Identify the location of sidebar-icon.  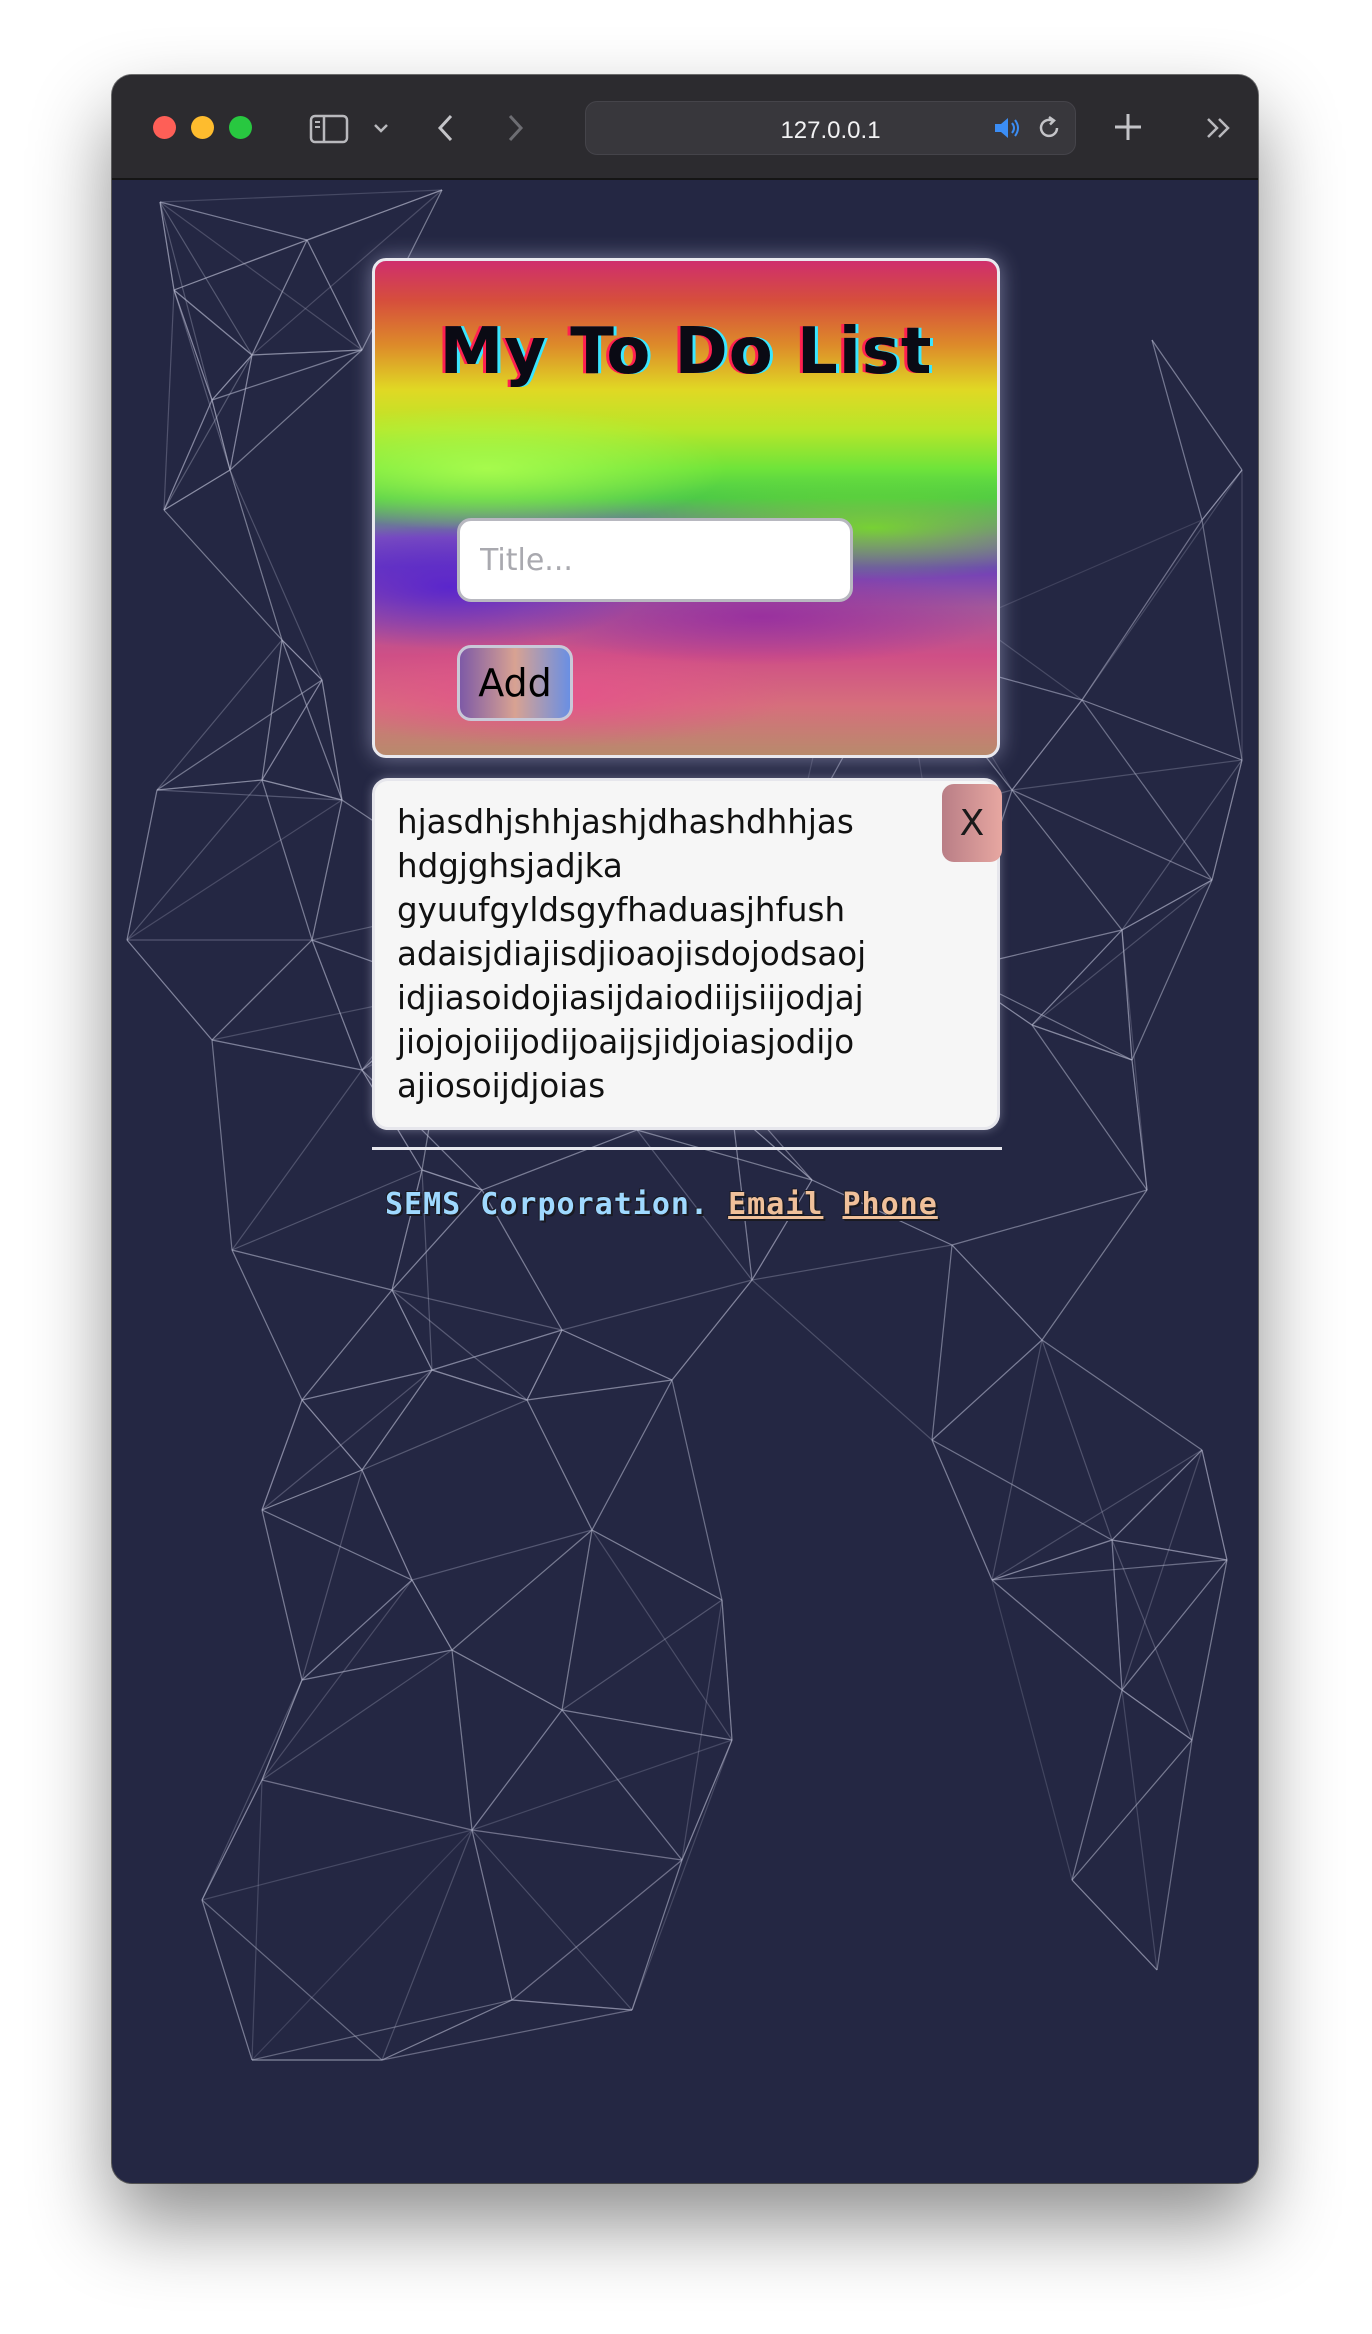
(329, 130).